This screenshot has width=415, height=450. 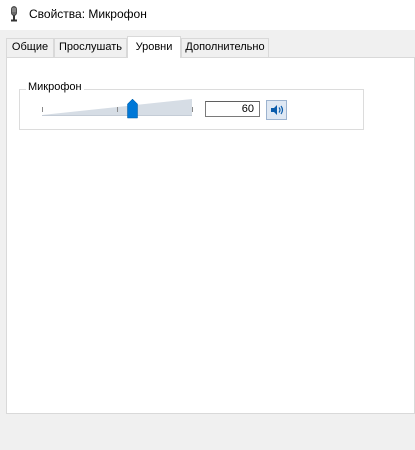 What do you see at coordinates (225, 47) in the screenshot?
I see `tab-advanced: Дополнительно` at bounding box center [225, 47].